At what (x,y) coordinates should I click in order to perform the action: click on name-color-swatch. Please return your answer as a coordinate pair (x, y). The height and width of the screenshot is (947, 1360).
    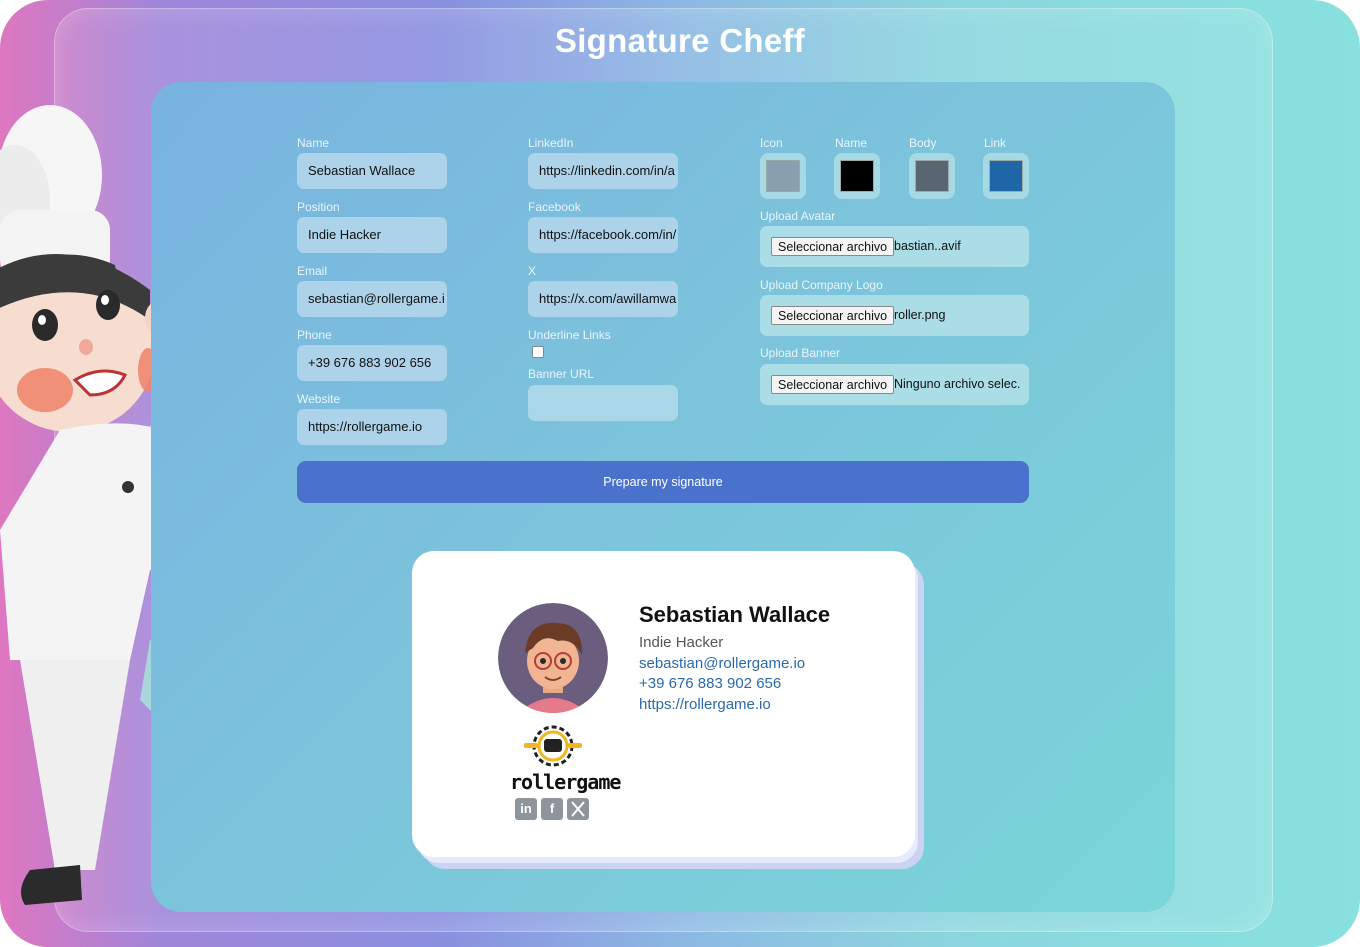
    Looking at the image, I should click on (857, 176).